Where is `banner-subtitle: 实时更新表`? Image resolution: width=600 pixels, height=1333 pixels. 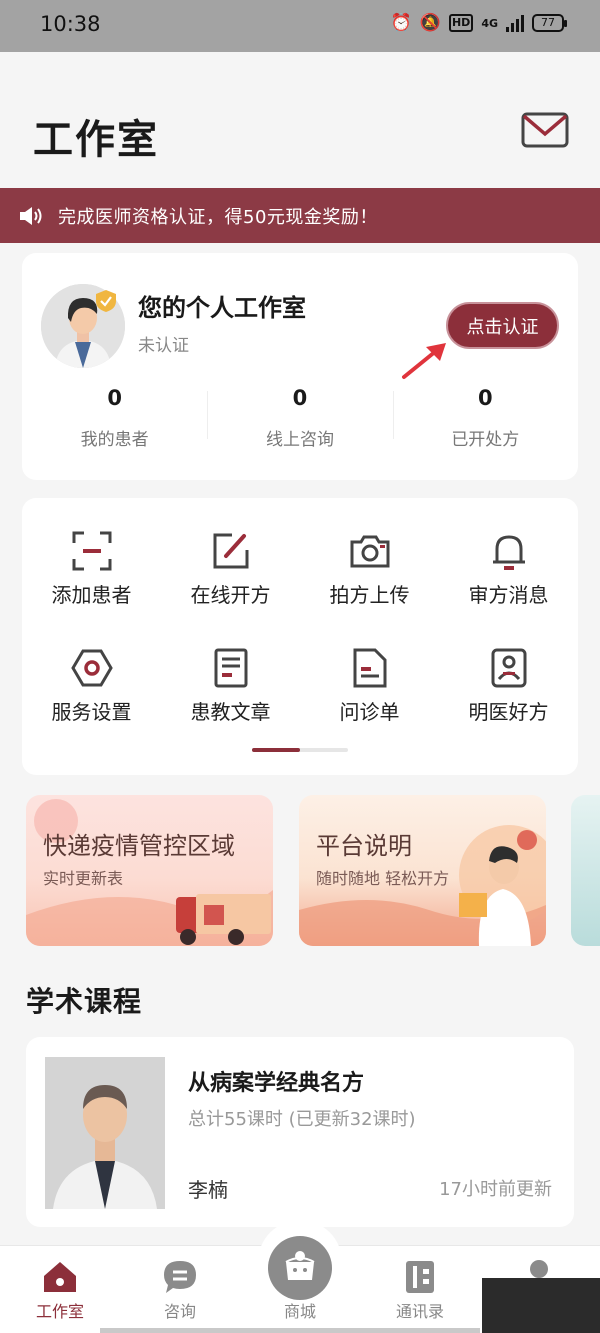
banner-subtitle: 实时更新表 is located at coordinates (83, 878).